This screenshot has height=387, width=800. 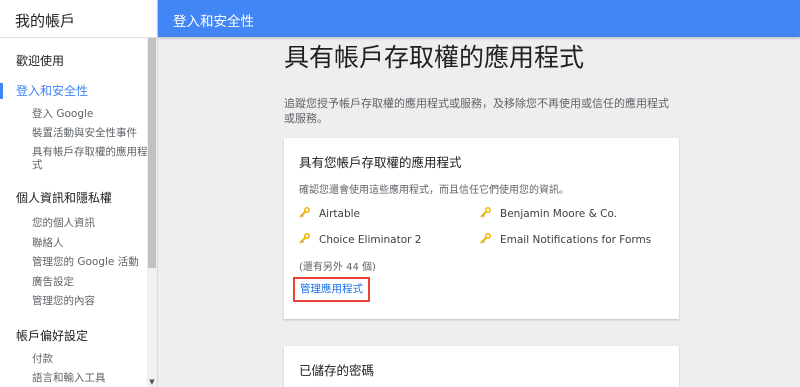 I want to click on page-title: 具有帳戶存取權的應用程式, so click(x=434, y=57).